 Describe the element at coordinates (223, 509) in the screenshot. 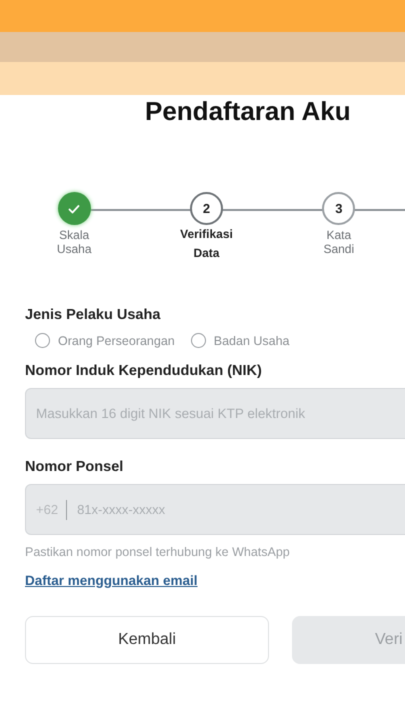

I see `phone-input: 81x-xxxx-xxxxx` at that location.